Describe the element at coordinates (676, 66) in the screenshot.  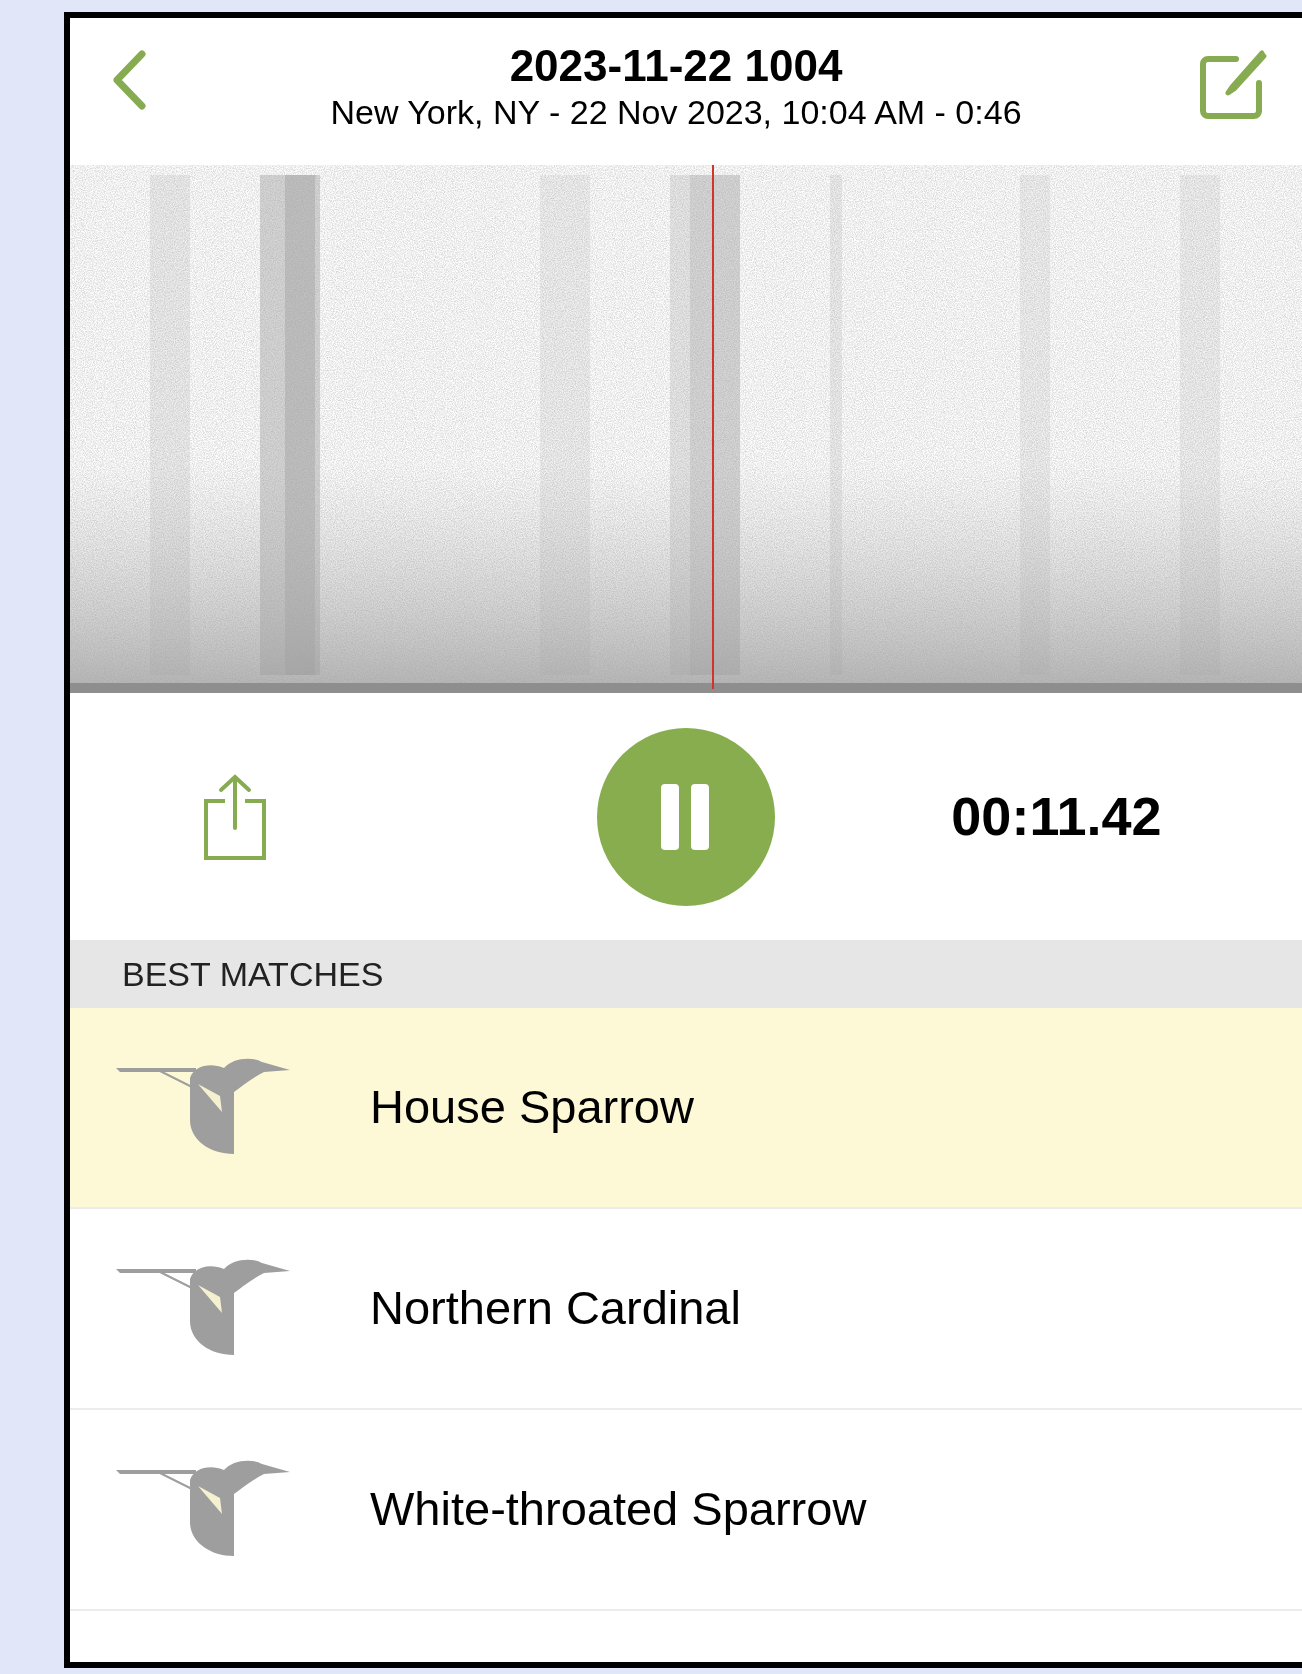
I see `recording-title: 2023-11-22 1004` at that location.